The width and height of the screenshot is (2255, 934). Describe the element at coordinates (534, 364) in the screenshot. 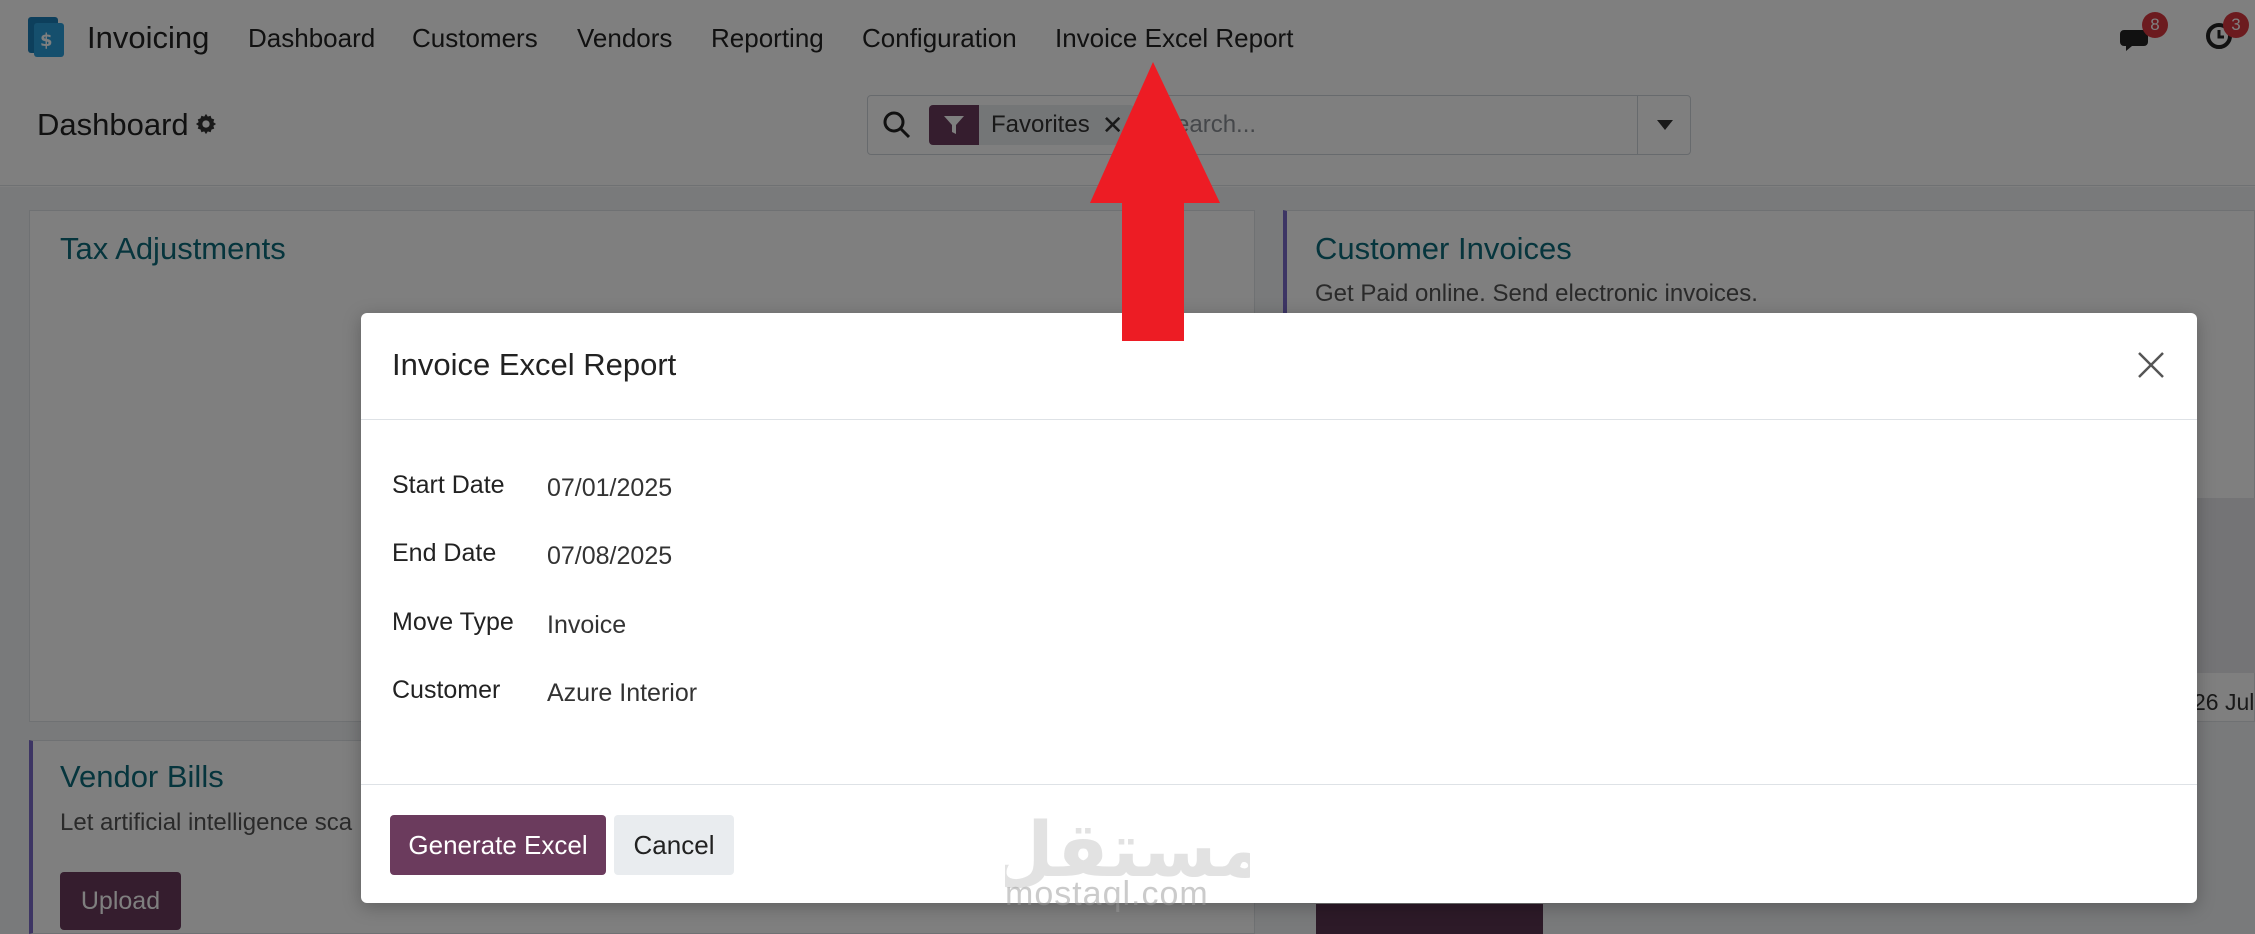

I see `dialog-title: Invoice Excel Report` at that location.